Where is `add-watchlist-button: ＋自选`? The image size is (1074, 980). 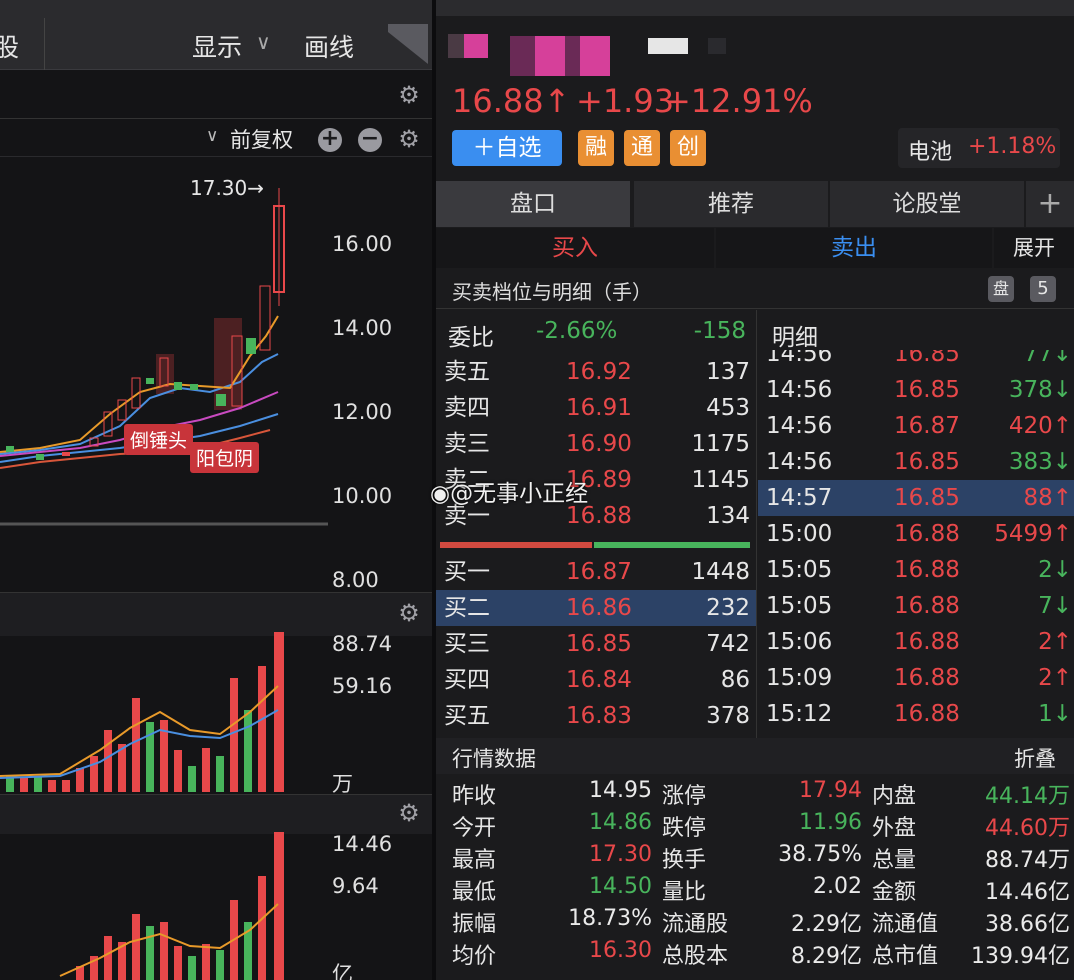
add-watchlist-button: ＋自选 is located at coordinates (507, 148).